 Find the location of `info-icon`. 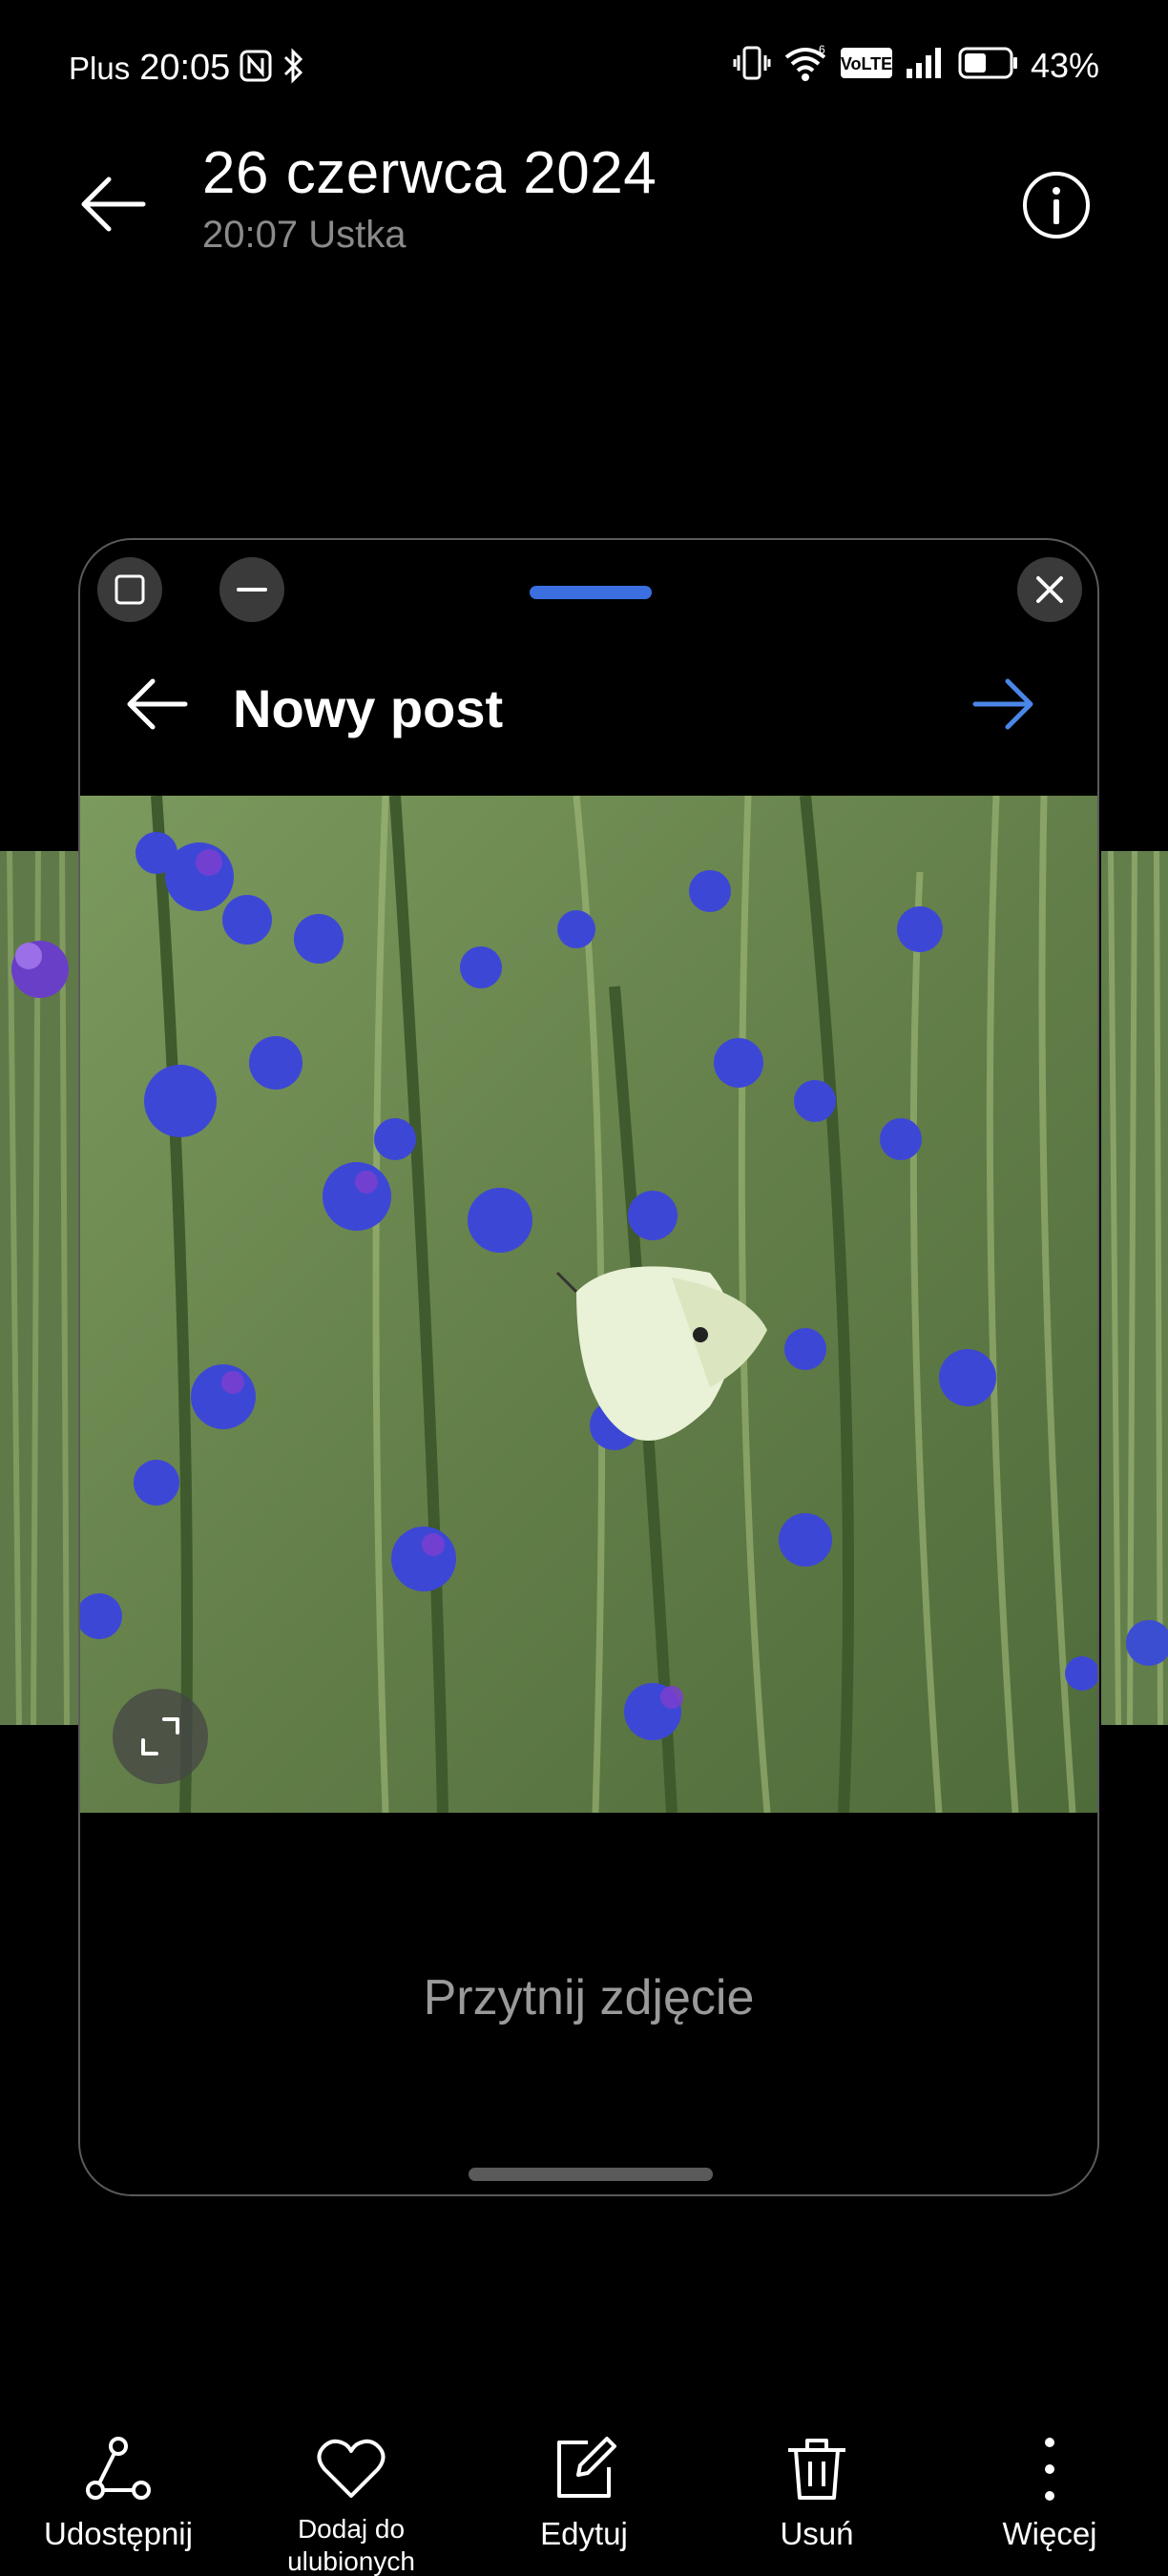

info-icon is located at coordinates (1056, 205).